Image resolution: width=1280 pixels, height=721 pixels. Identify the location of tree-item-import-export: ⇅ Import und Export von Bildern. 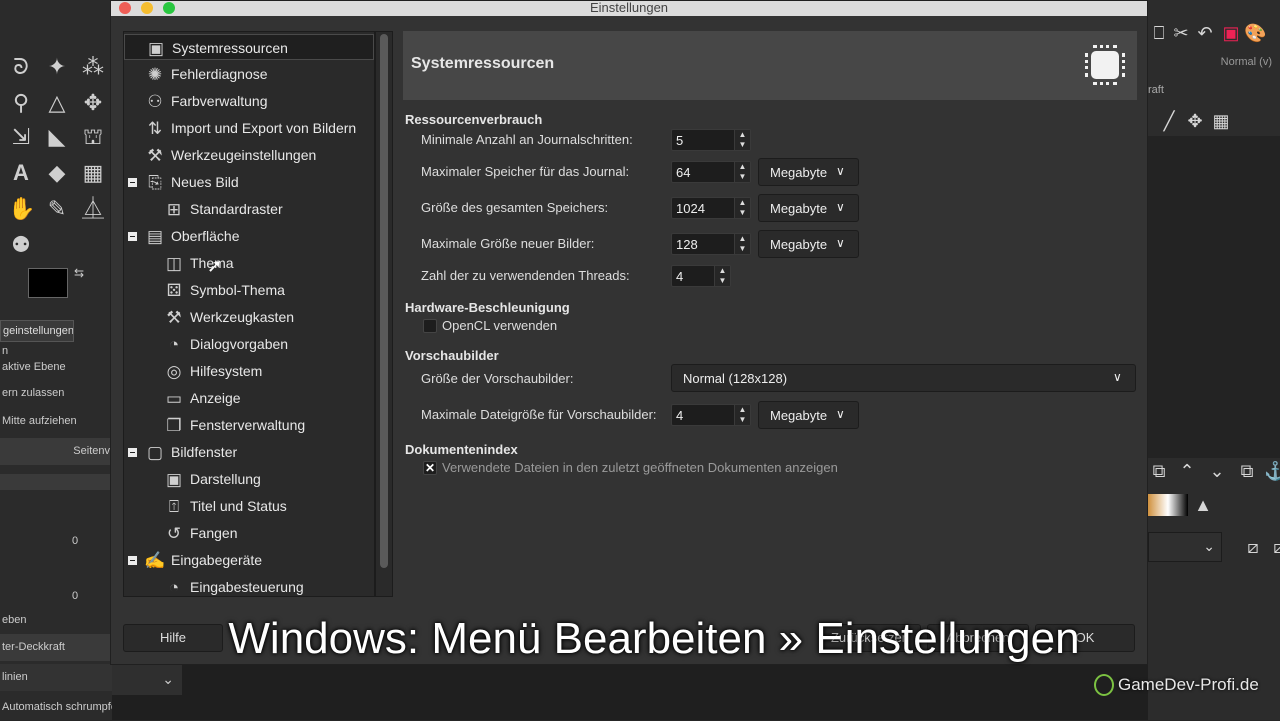
(250, 128).